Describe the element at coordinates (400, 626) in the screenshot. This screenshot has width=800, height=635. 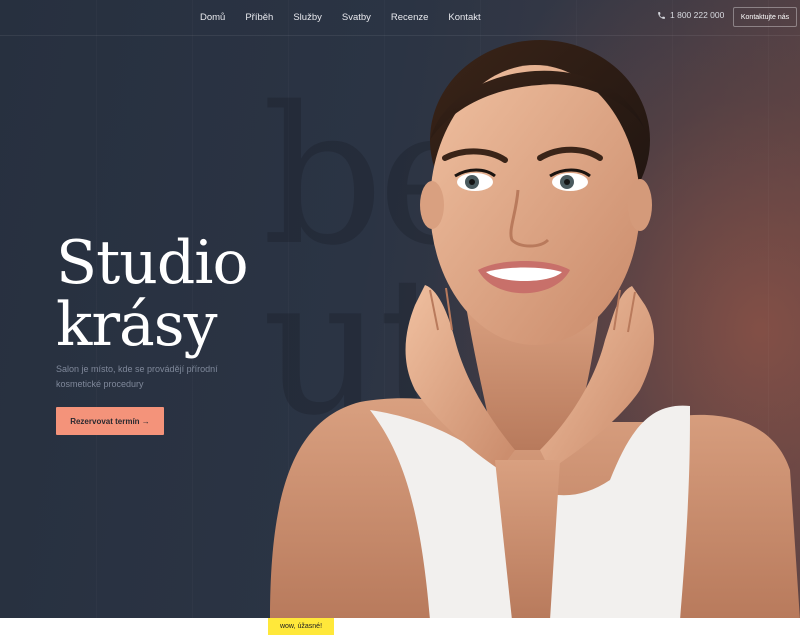
I see `bottom-strip` at that location.